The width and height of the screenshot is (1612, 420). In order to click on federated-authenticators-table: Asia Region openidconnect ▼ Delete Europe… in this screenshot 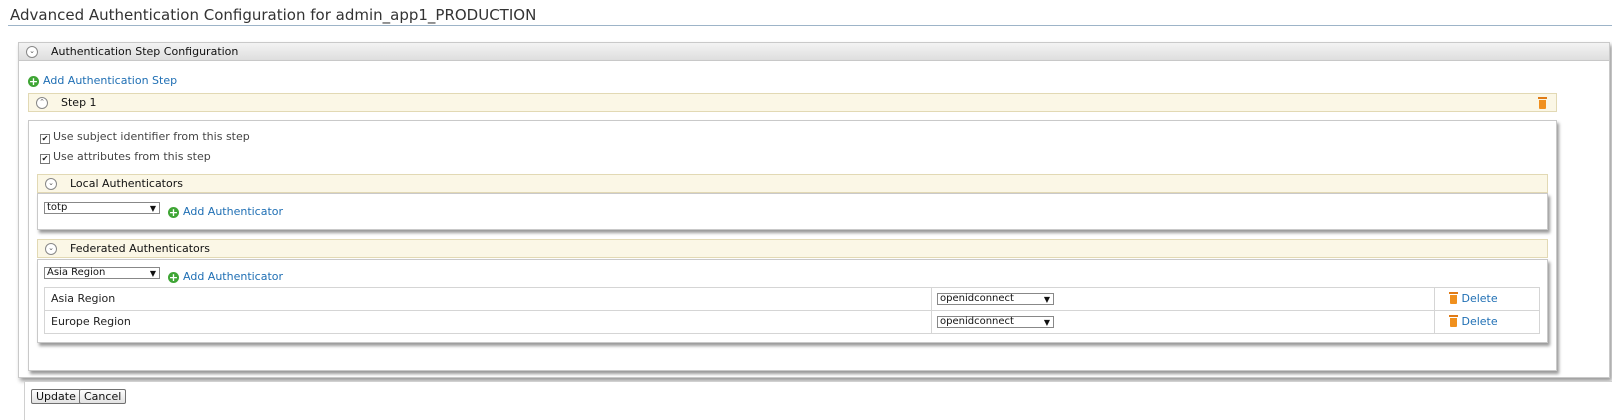, I will do `click(792, 310)`.